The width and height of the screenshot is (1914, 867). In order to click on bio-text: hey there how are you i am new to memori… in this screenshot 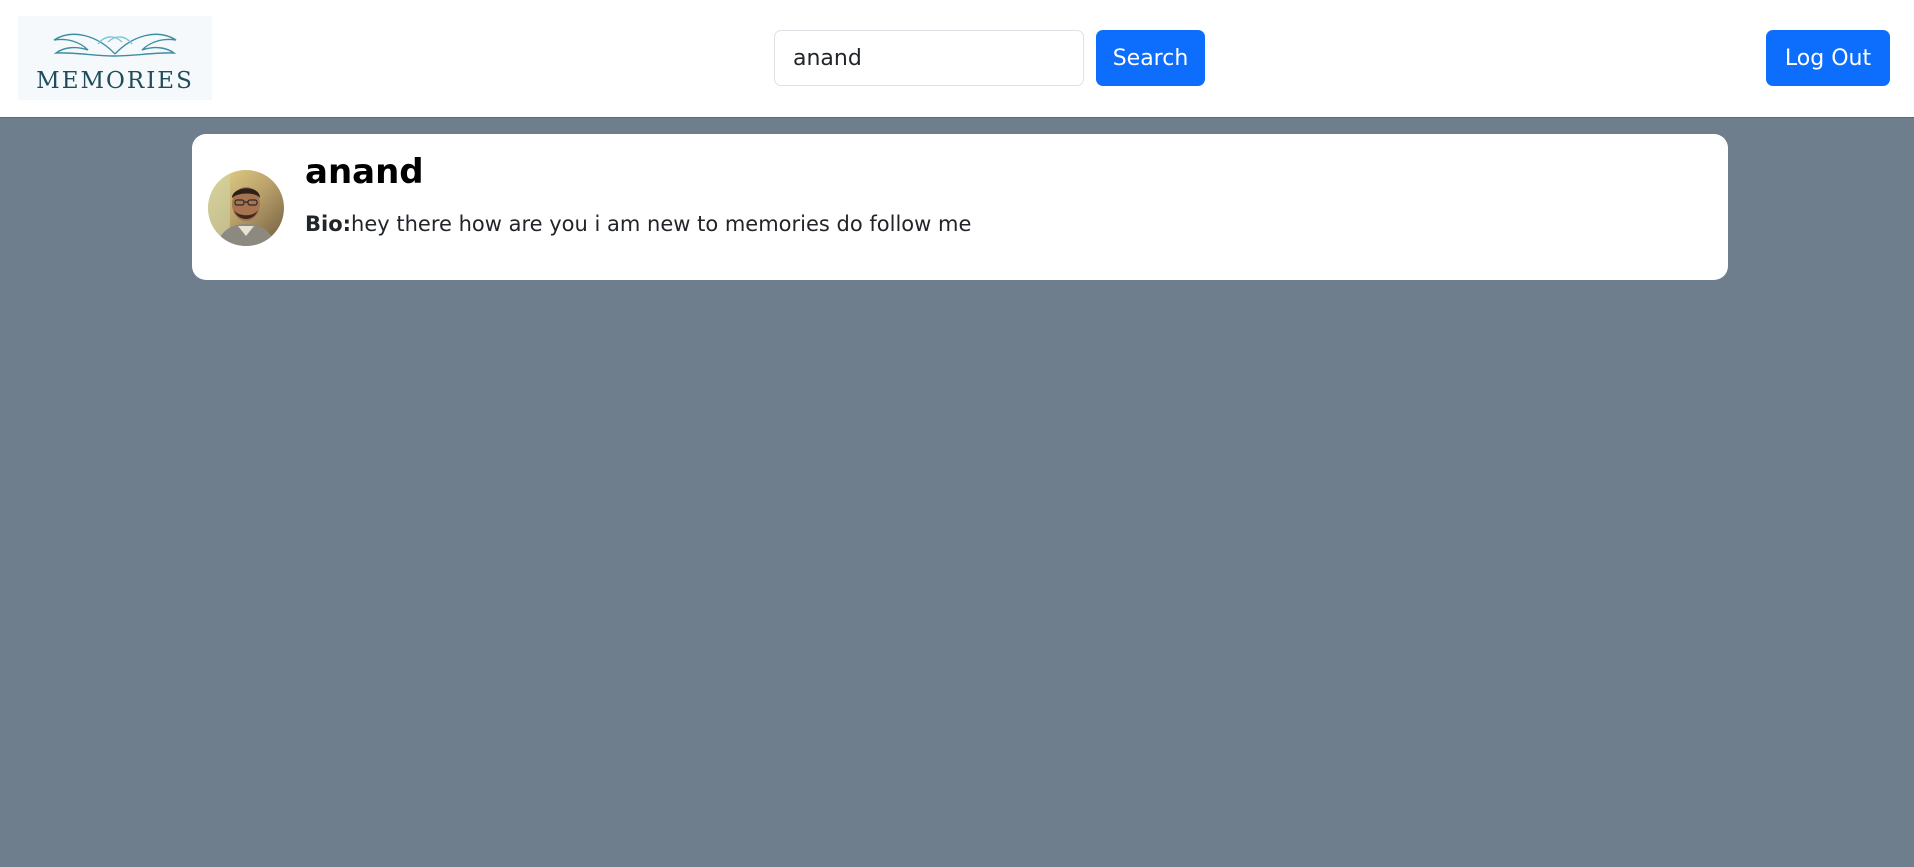, I will do `click(661, 224)`.